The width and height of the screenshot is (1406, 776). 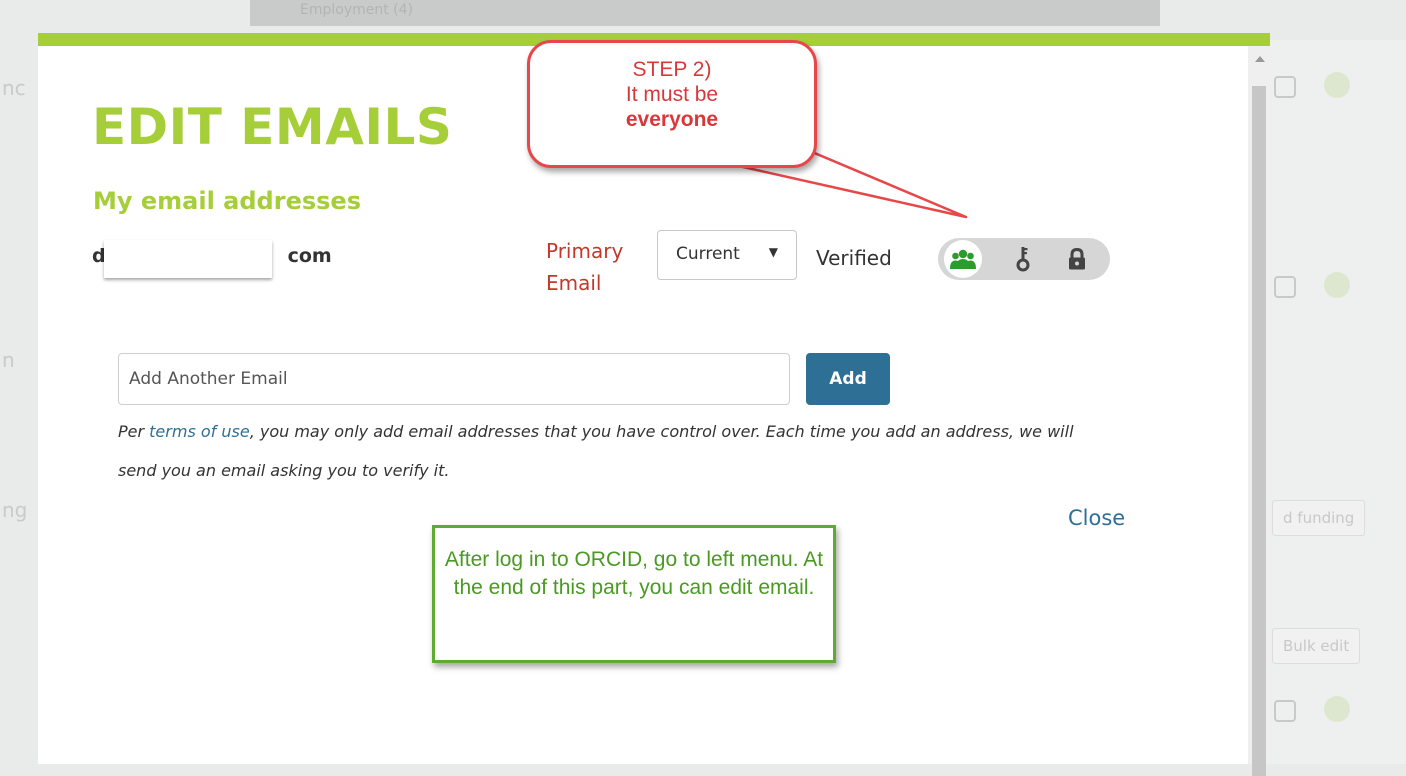 What do you see at coordinates (1260, 59) in the screenshot?
I see `scroll-up-arrow-icon` at bounding box center [1260, 59].